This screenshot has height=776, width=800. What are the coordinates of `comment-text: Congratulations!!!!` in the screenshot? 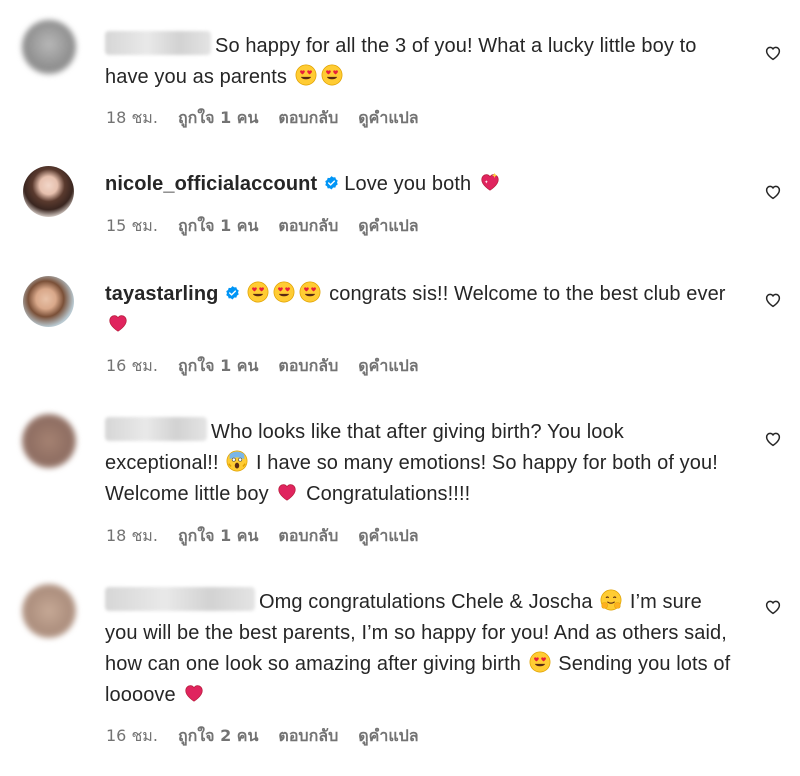 It's located at (388, 494).